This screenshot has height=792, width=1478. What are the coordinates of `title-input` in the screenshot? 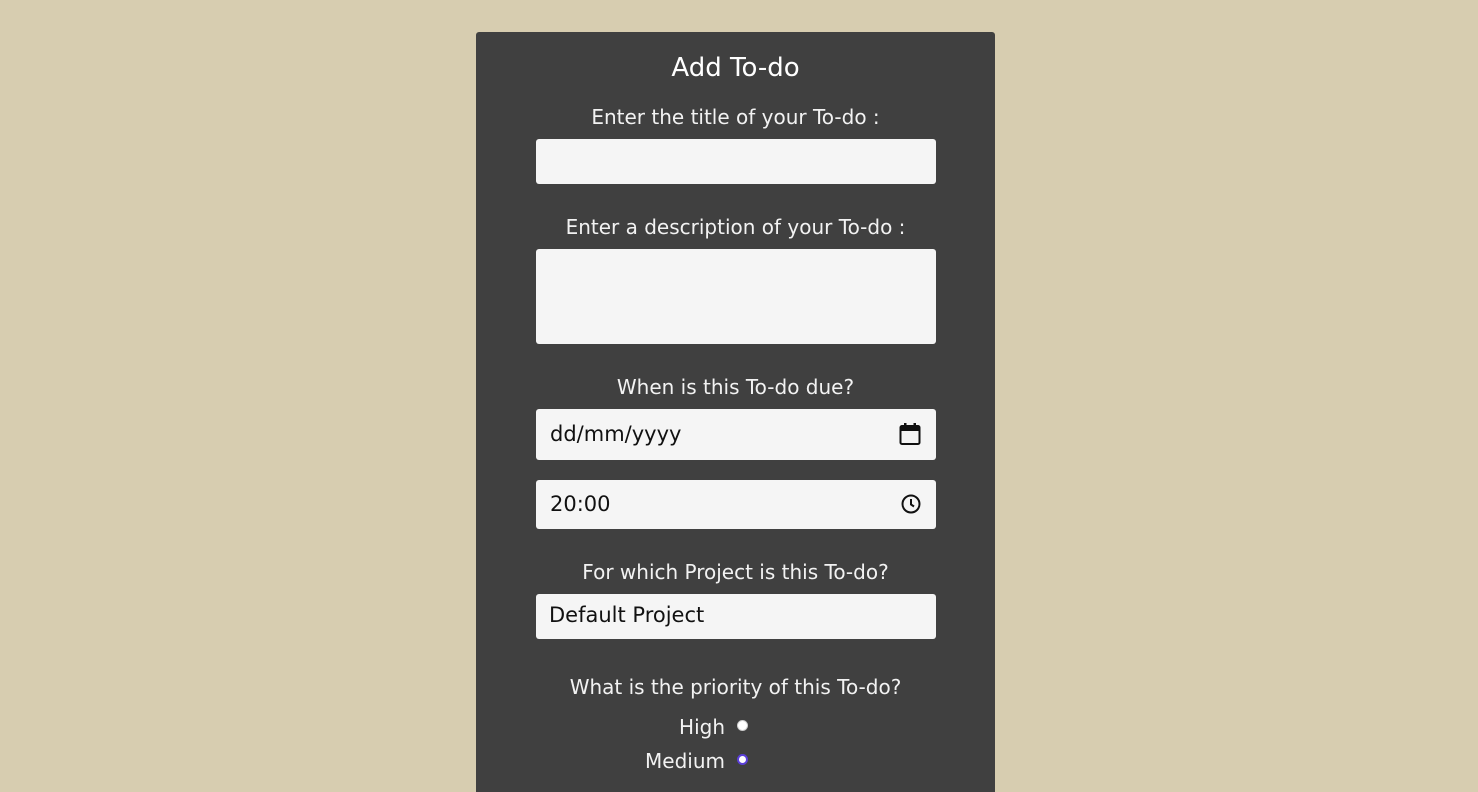 It's located at (736, 161).